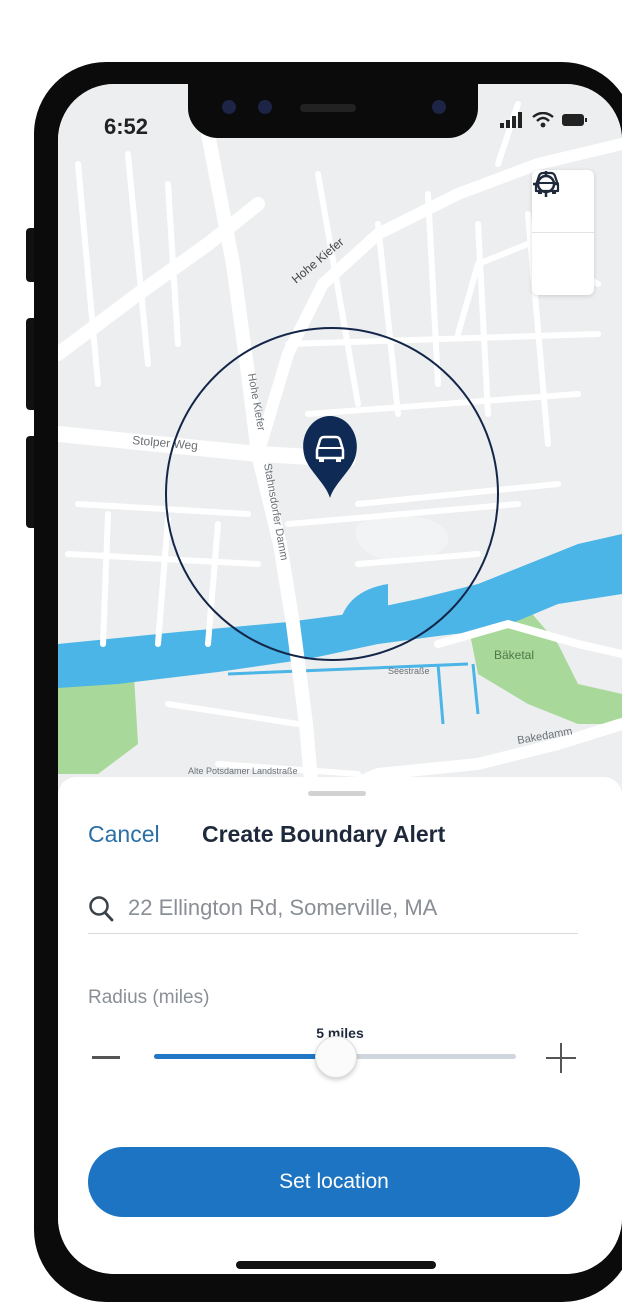 This screenshot has width=622, height=1302. Describe the element at coordinates (244, 1056) in the screenshot. I see `radius-slider-fill` at that location.